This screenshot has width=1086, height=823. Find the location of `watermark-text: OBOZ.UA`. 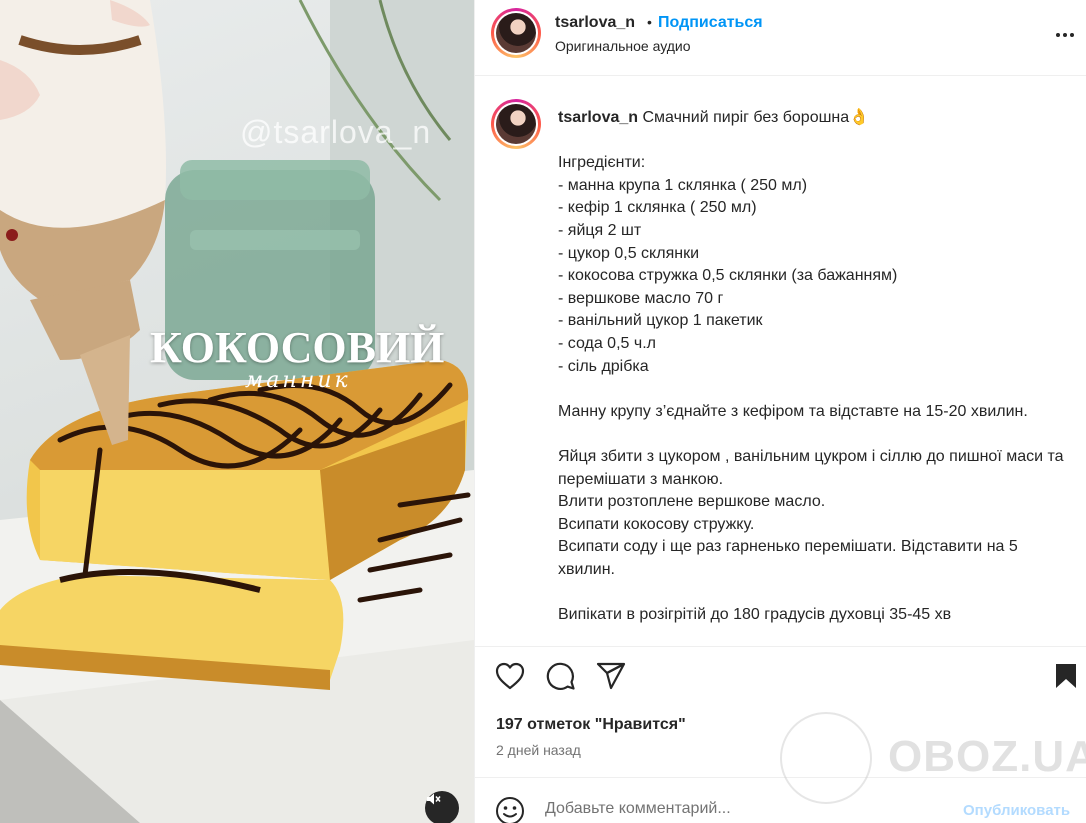

watermark-text: OBOZ.UA is located at coordinates (987, 756).